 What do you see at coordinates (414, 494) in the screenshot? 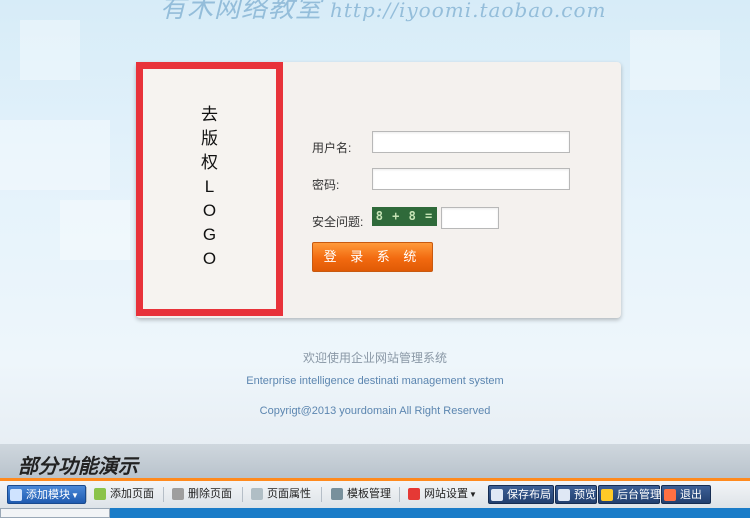
I see `tools-icon` at bounding box center [414, 494].